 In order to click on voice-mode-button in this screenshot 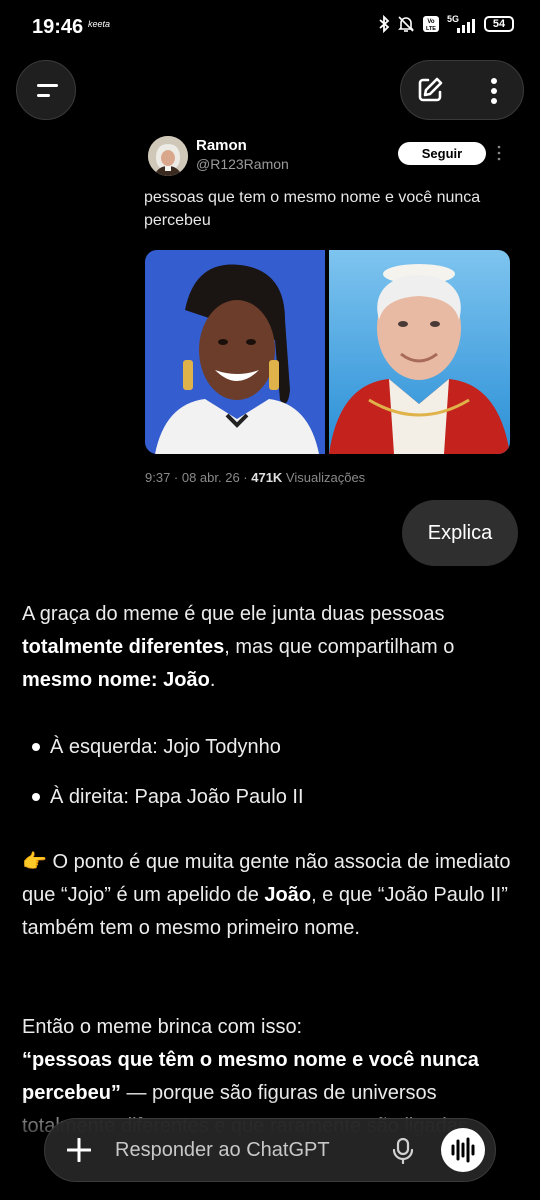, I will do `click(463, 1150)`.